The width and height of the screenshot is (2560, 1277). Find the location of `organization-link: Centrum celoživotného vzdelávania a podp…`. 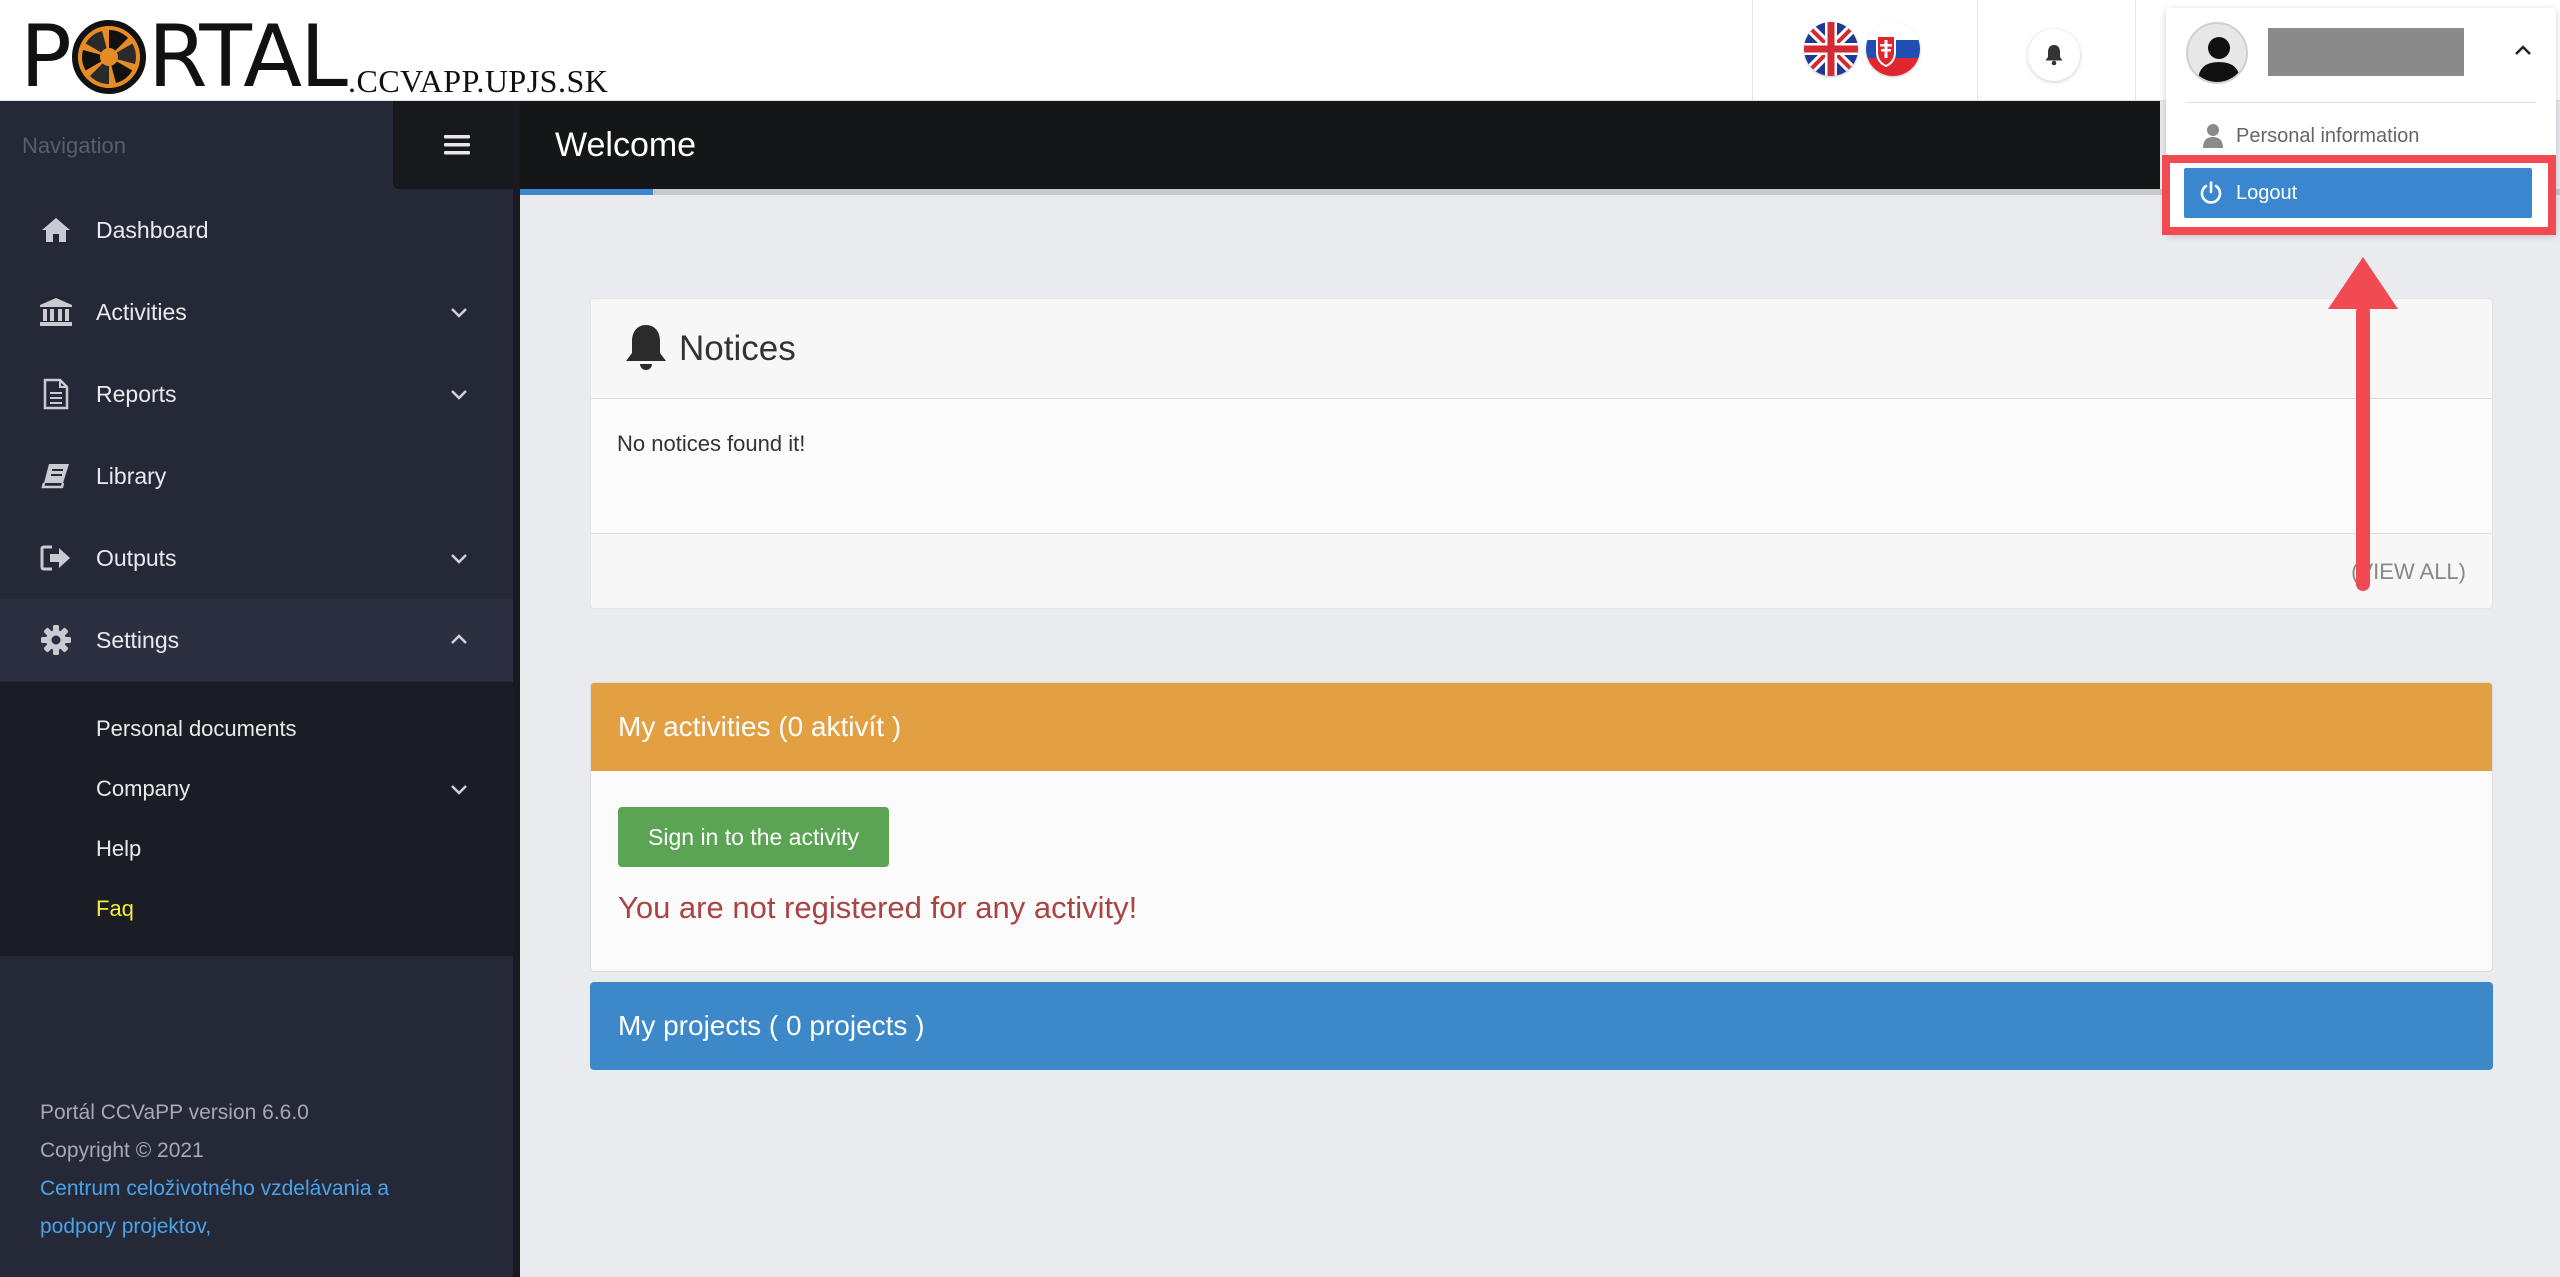

organization-link: Centrum celoživotného vzdelávania a podp… is located at coordinates (214, 1208).